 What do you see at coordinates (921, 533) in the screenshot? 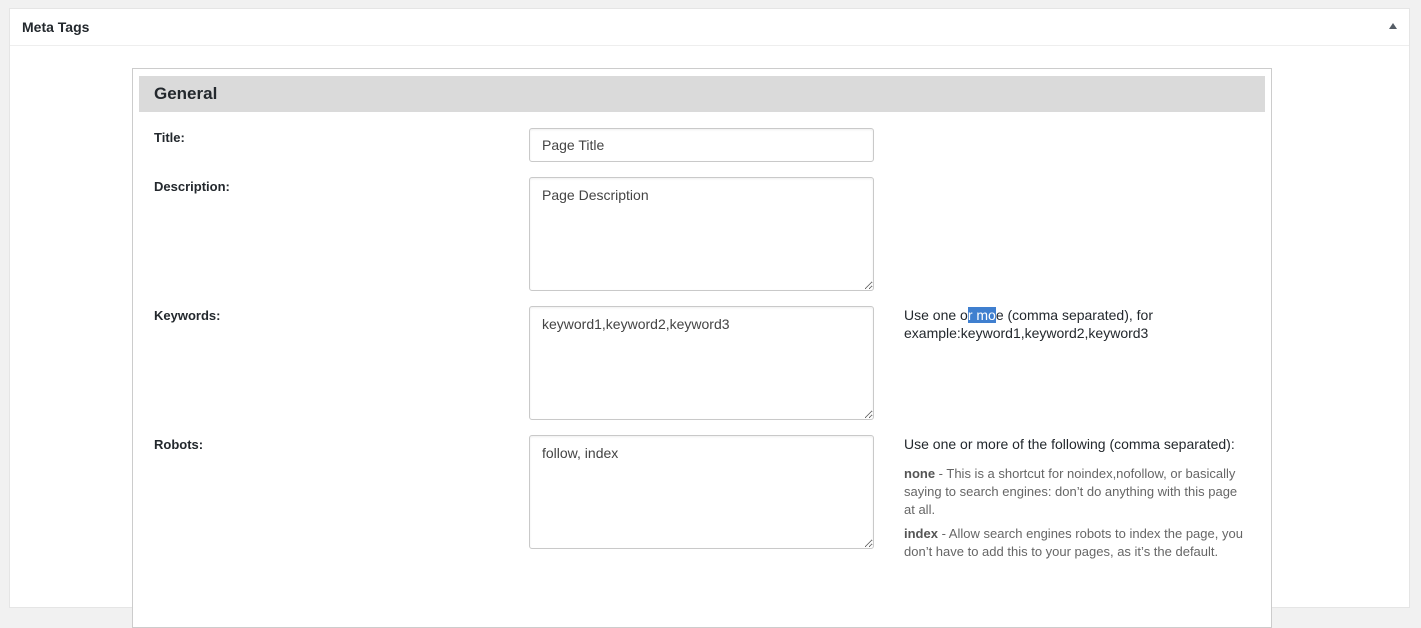
I see `robots-option-term: index` at bounding box center [921, 533].